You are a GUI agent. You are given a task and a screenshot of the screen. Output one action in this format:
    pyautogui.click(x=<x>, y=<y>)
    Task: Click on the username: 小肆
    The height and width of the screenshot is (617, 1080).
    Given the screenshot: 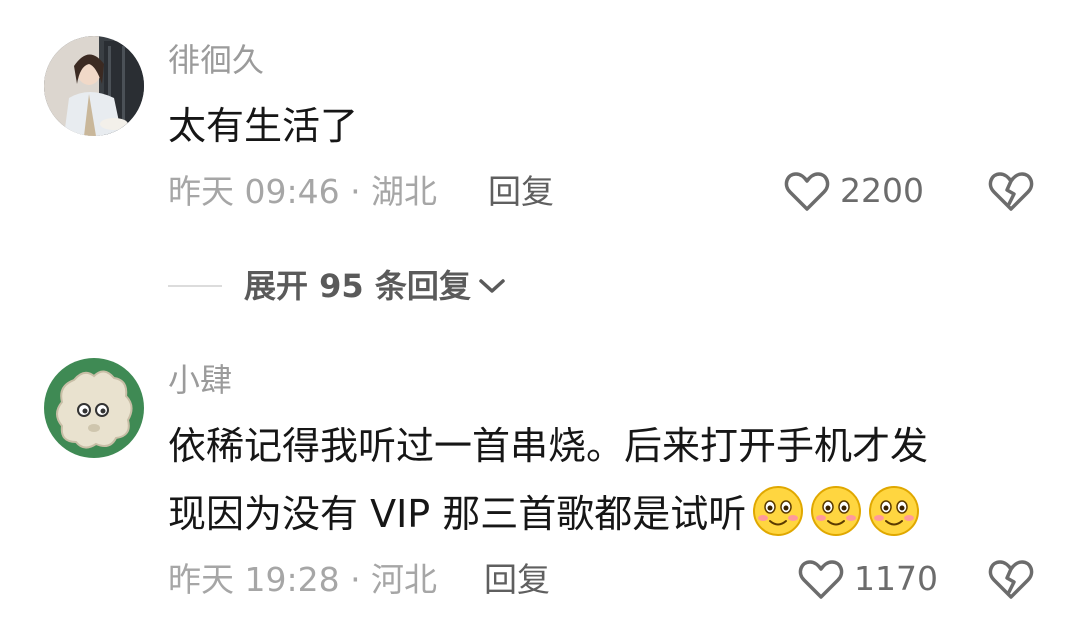 What is the action you would take?
    pyautogui.click(x=200, y=380)
    